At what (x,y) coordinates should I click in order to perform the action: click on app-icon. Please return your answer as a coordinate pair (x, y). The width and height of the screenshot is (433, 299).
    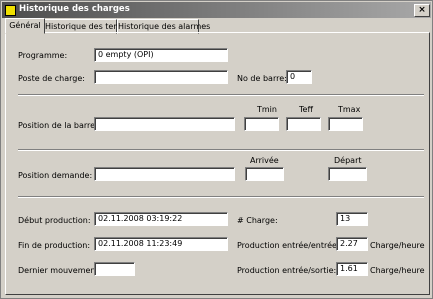
    Looking at the image, I should click on (10, 10).